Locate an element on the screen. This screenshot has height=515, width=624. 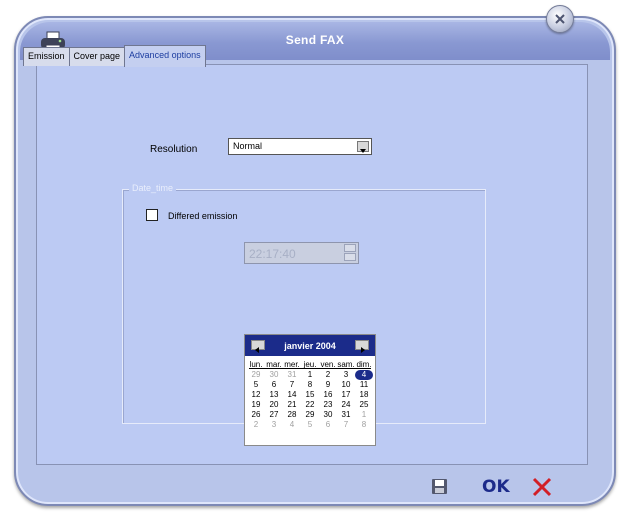
calendar-week-row: 2345678 is located at coordinates (310, 425).